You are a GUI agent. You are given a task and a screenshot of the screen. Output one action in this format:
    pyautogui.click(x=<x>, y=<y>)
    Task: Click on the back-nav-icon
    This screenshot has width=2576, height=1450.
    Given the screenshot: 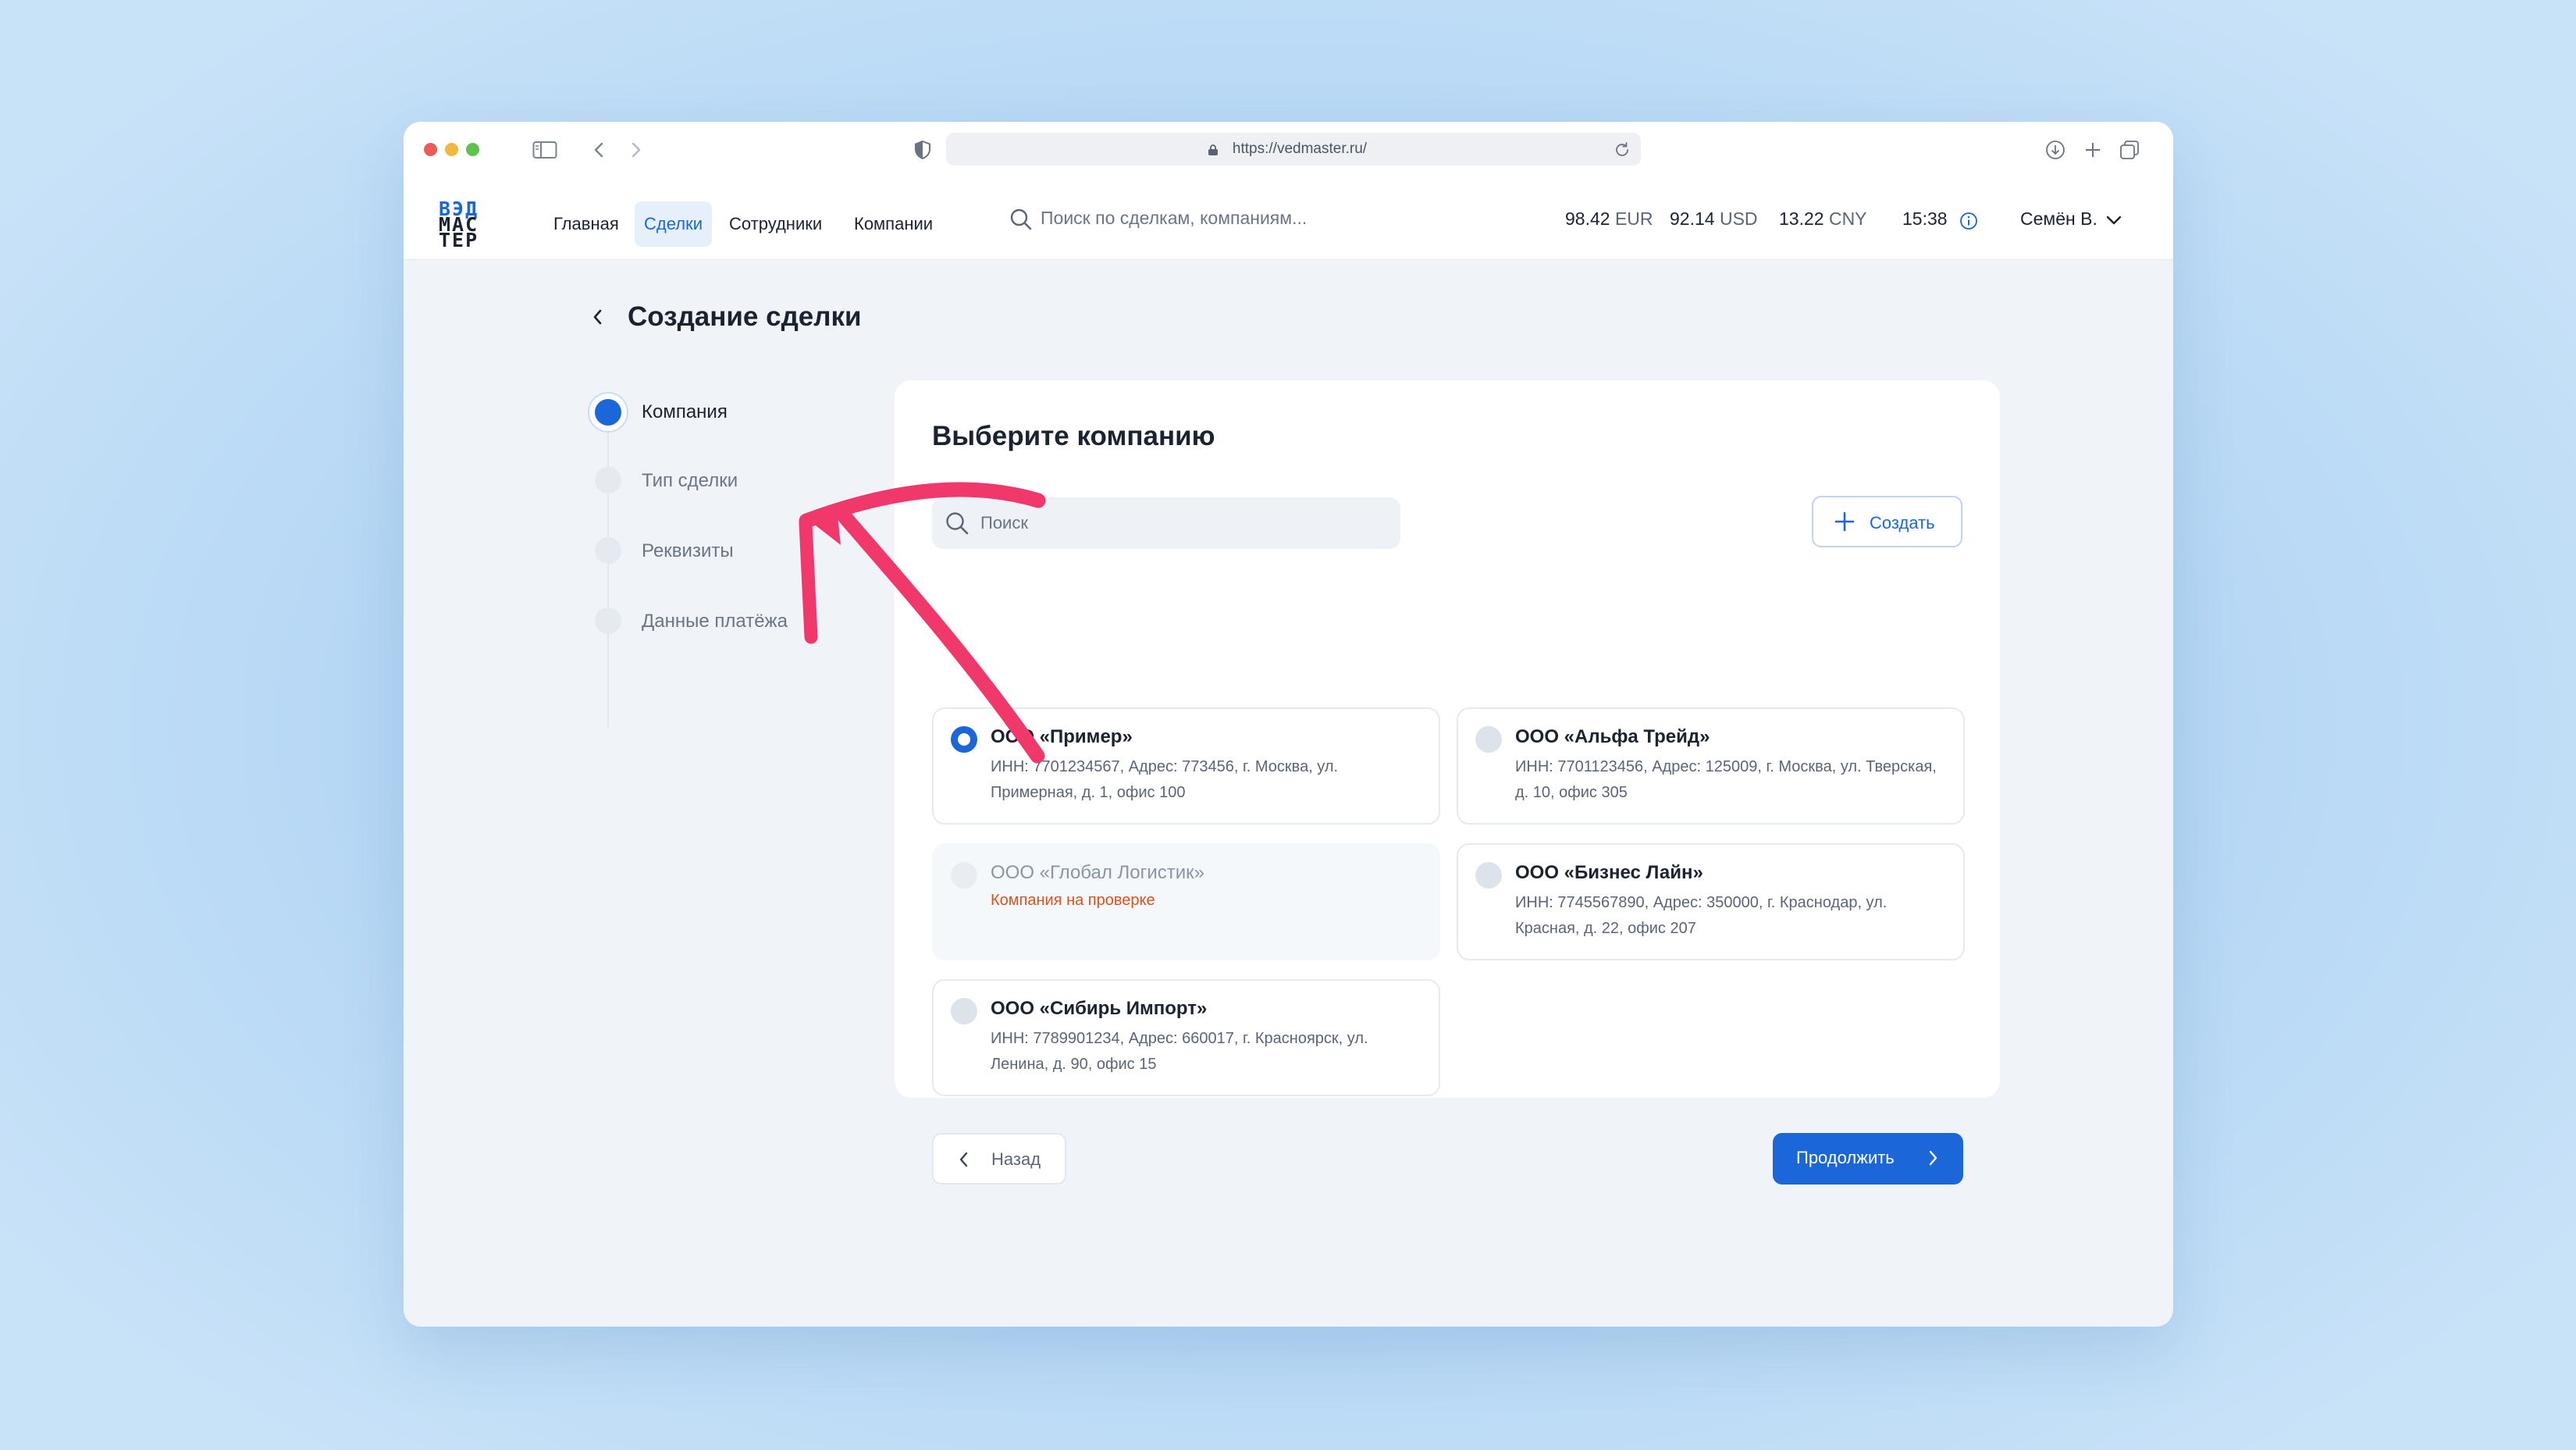 What is the action you would take?
    pyautogui.click(x=599, y=150)
    